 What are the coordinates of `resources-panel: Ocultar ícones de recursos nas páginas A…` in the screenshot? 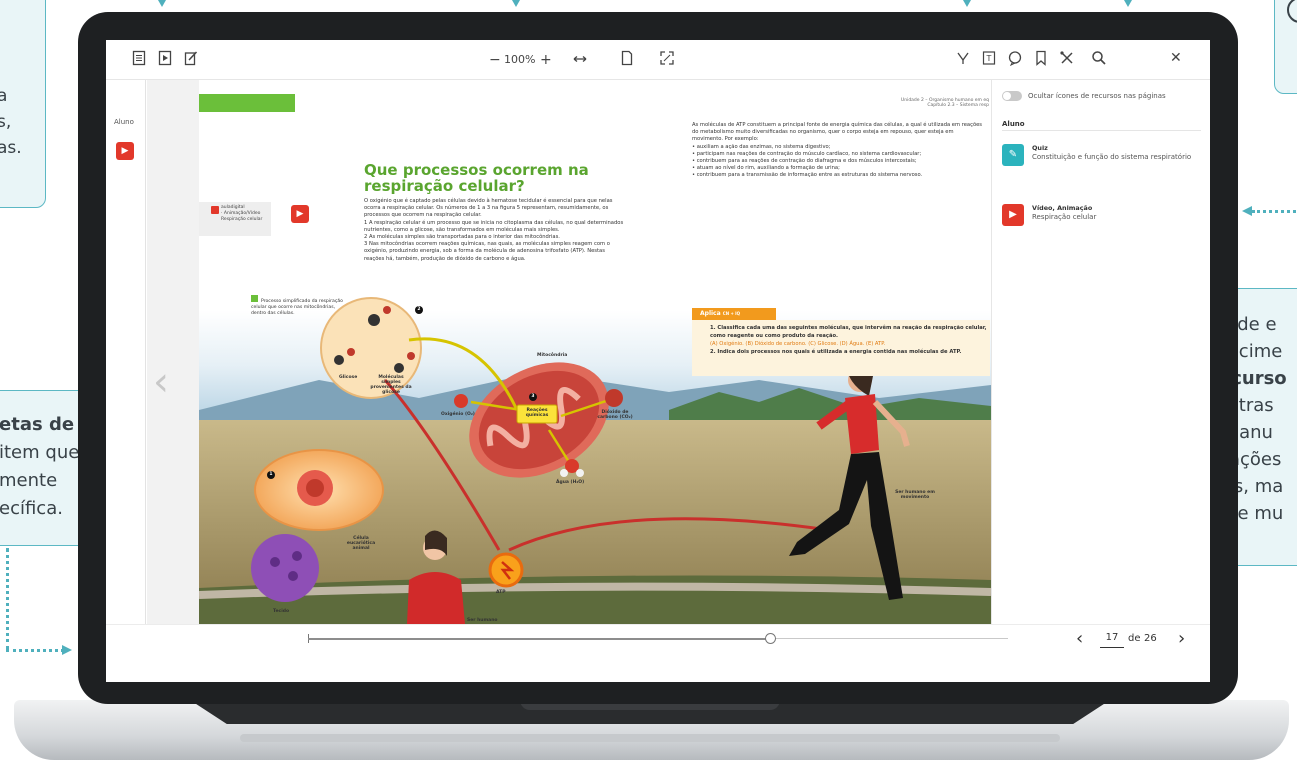 It's located at (1100, 352).